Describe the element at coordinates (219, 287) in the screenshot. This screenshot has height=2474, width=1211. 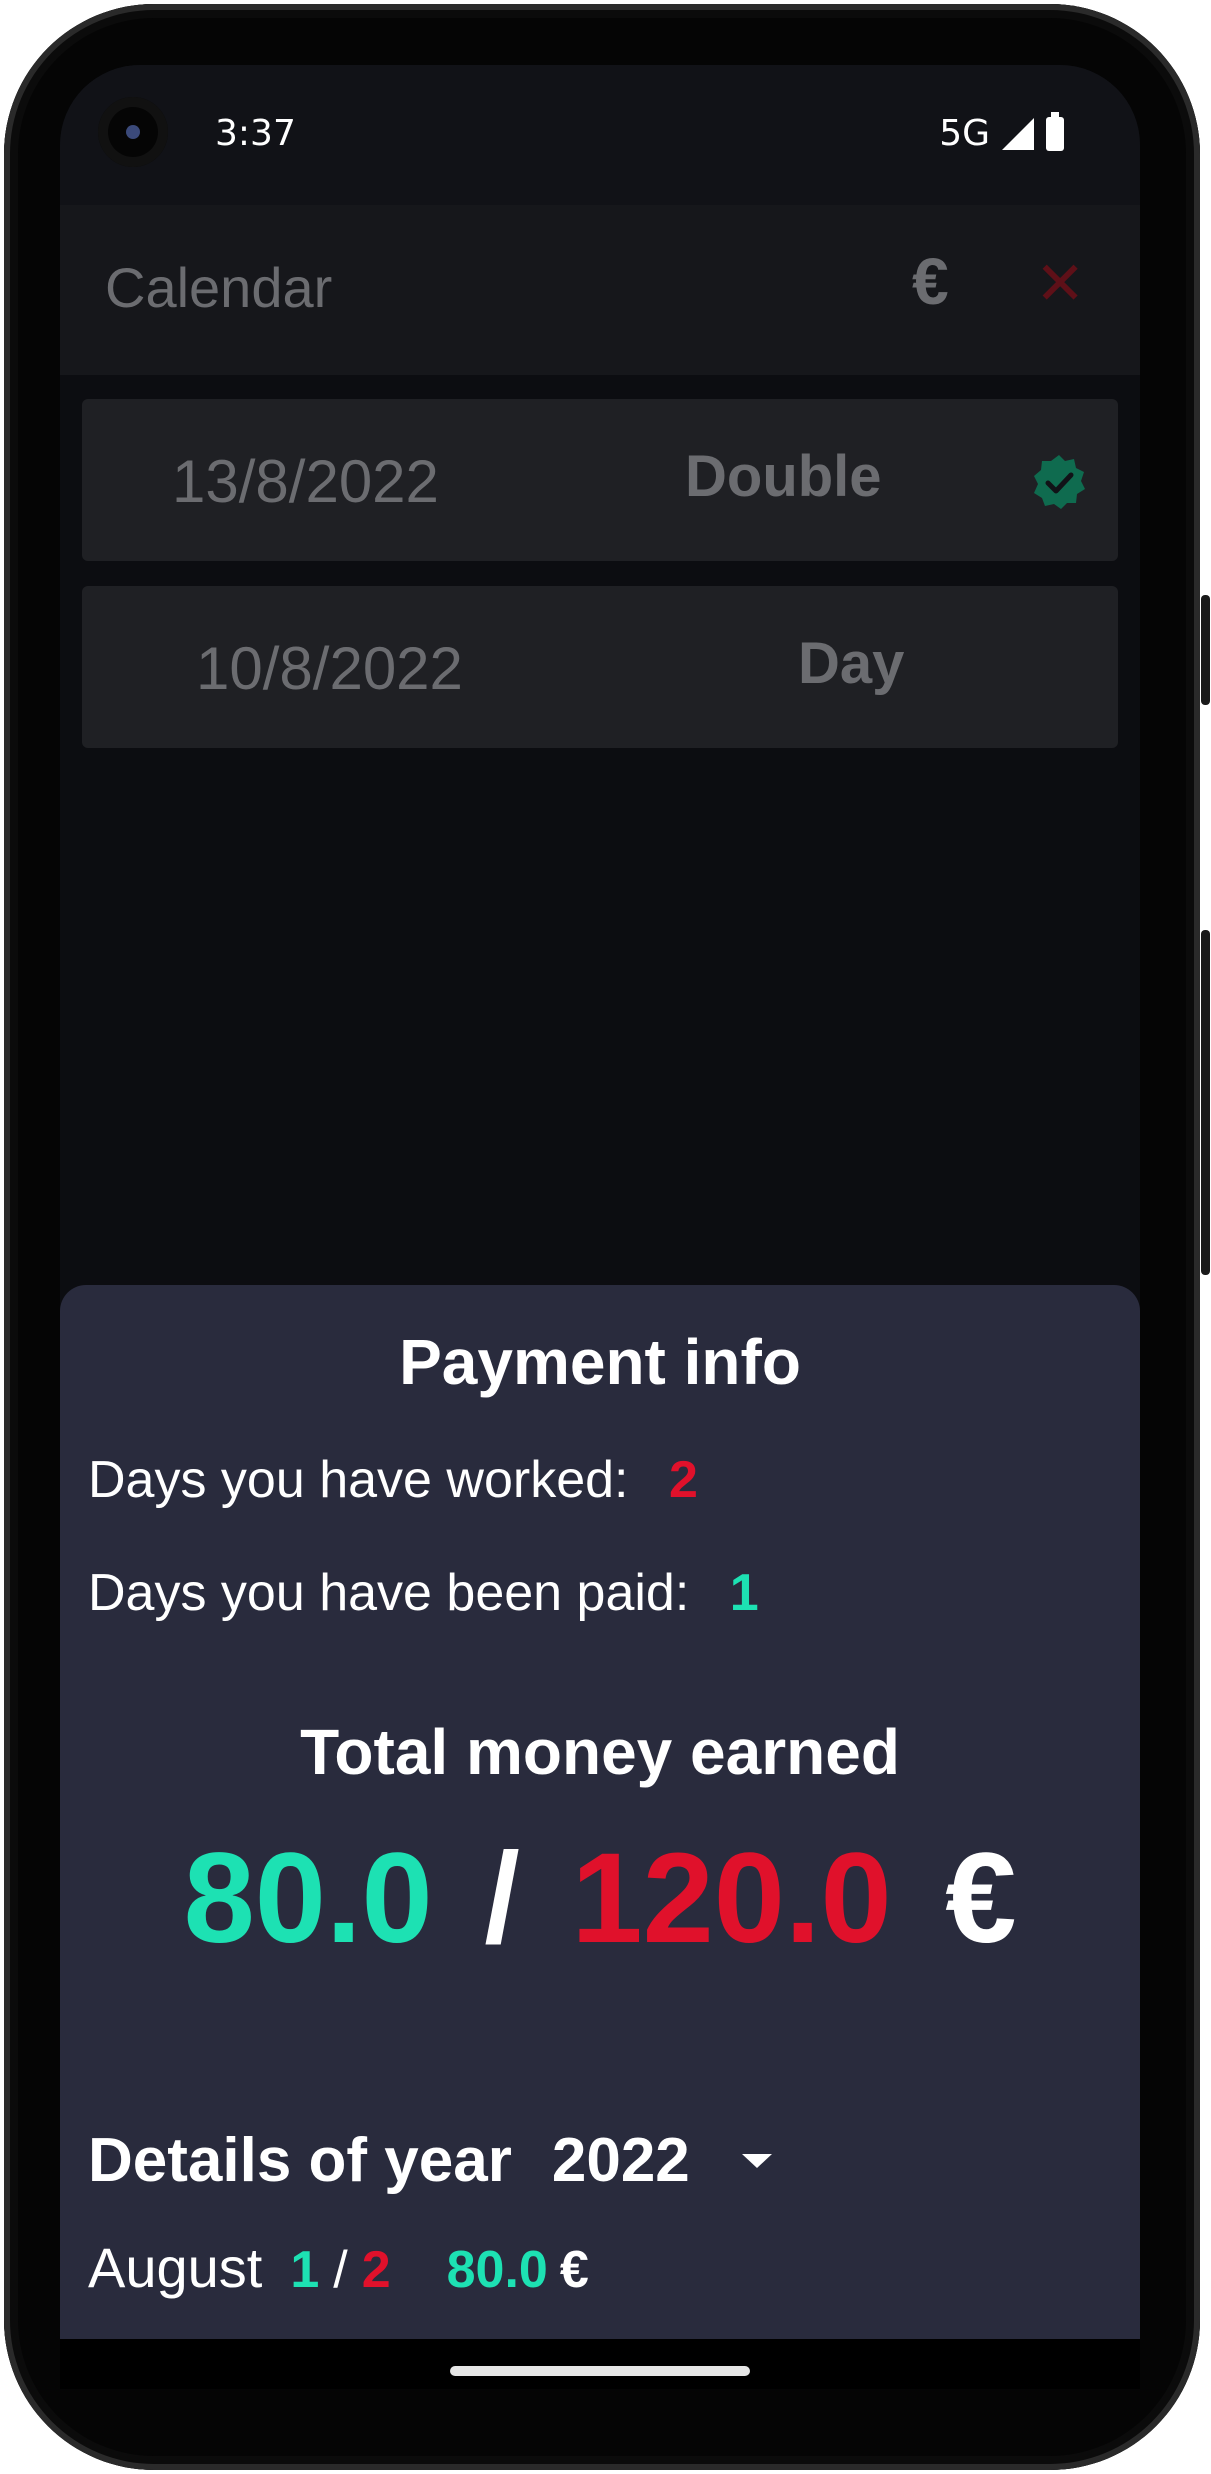
I see `app-title: Calendar` at that location.